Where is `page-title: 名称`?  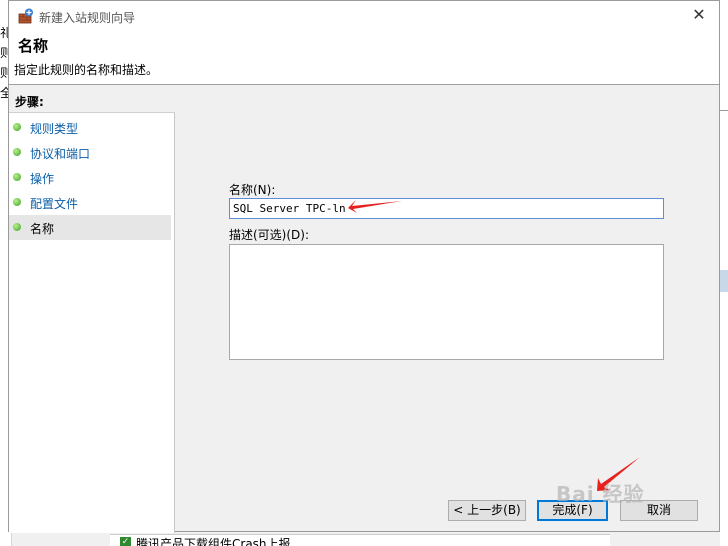 page-title: 名称 is located at coordinates (33, 46).